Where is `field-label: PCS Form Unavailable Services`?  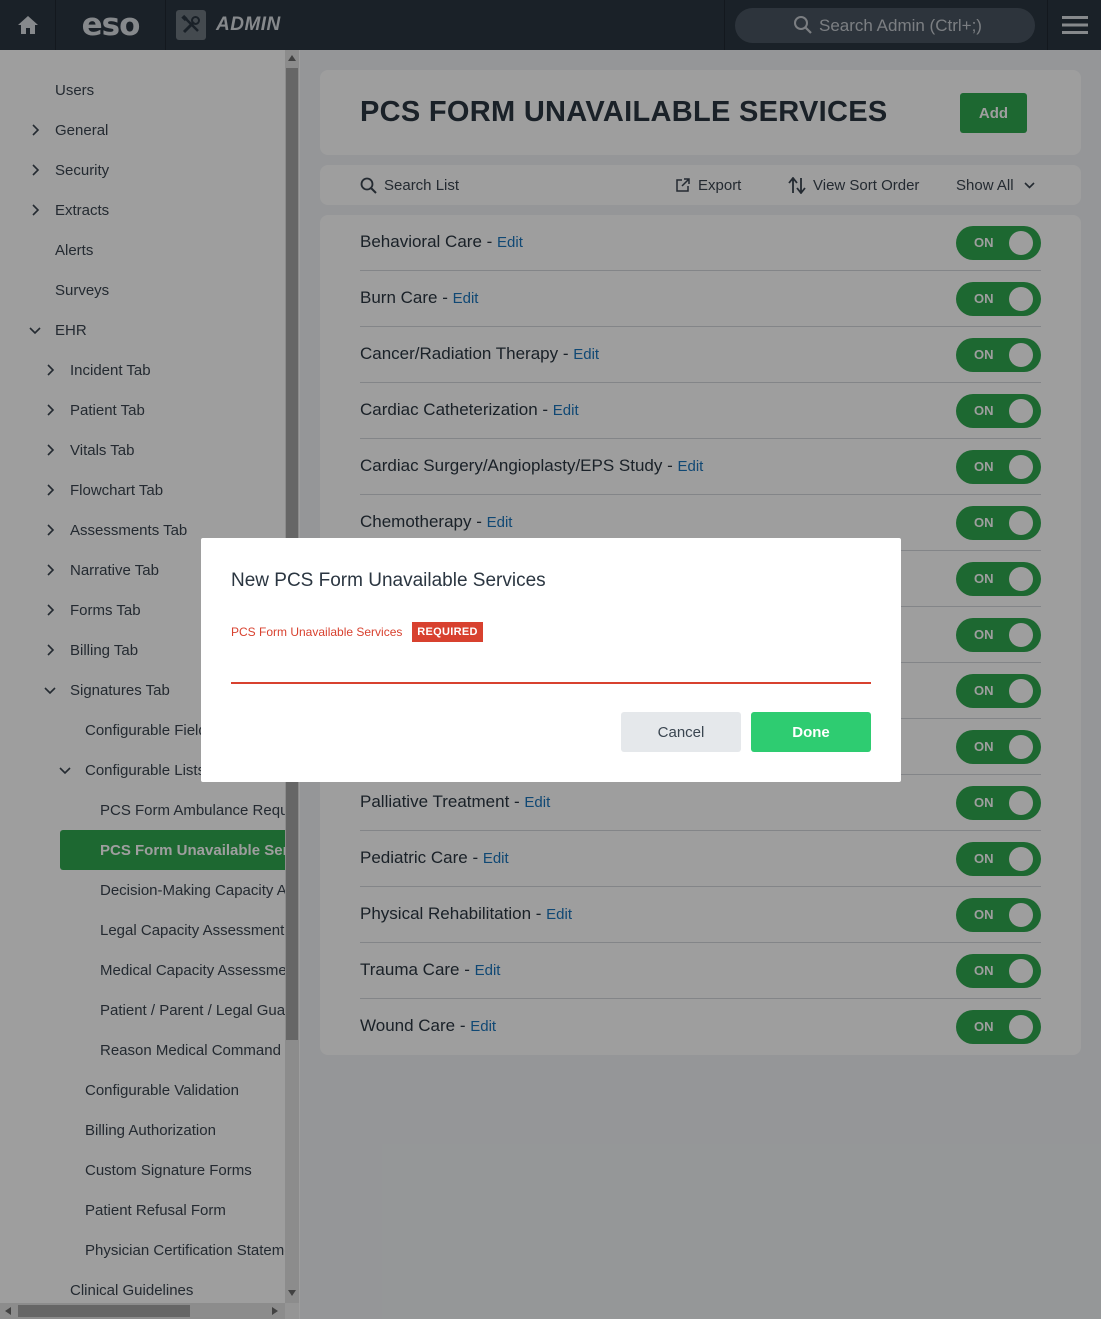 field-label: PCS Form Unavailable Services is located at coordinates (317, 632).